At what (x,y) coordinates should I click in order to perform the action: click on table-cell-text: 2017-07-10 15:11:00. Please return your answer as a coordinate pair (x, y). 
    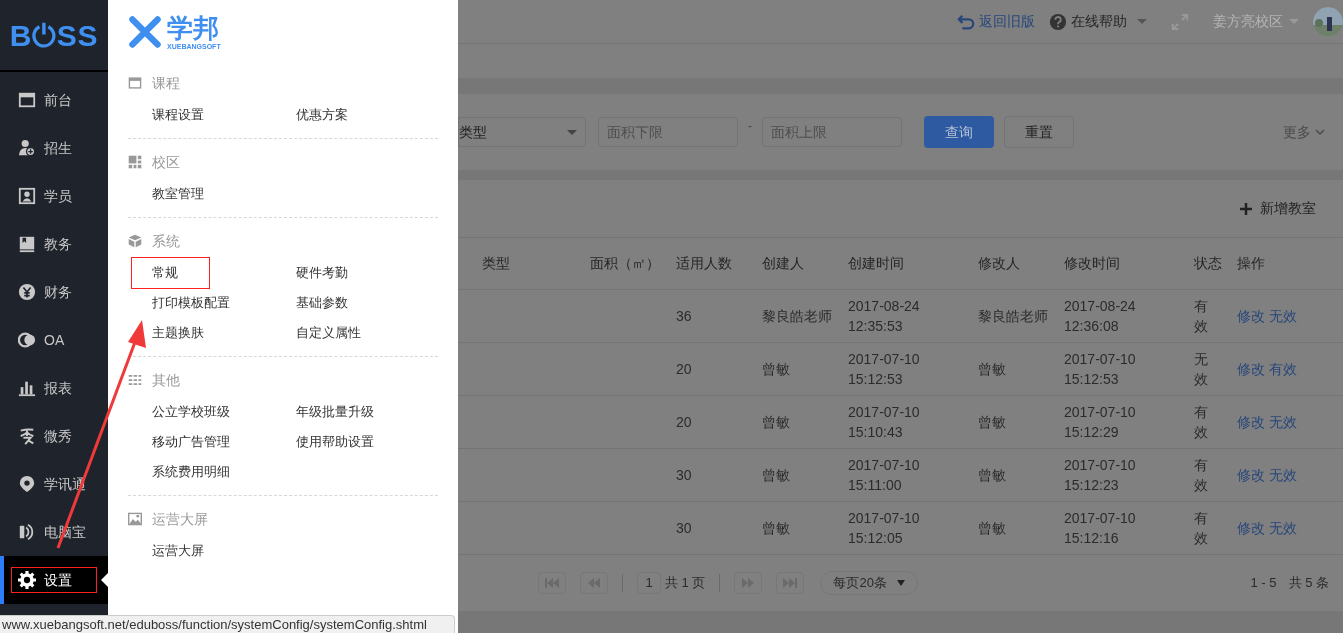
    Looking at the image, I should click on (884, 475).